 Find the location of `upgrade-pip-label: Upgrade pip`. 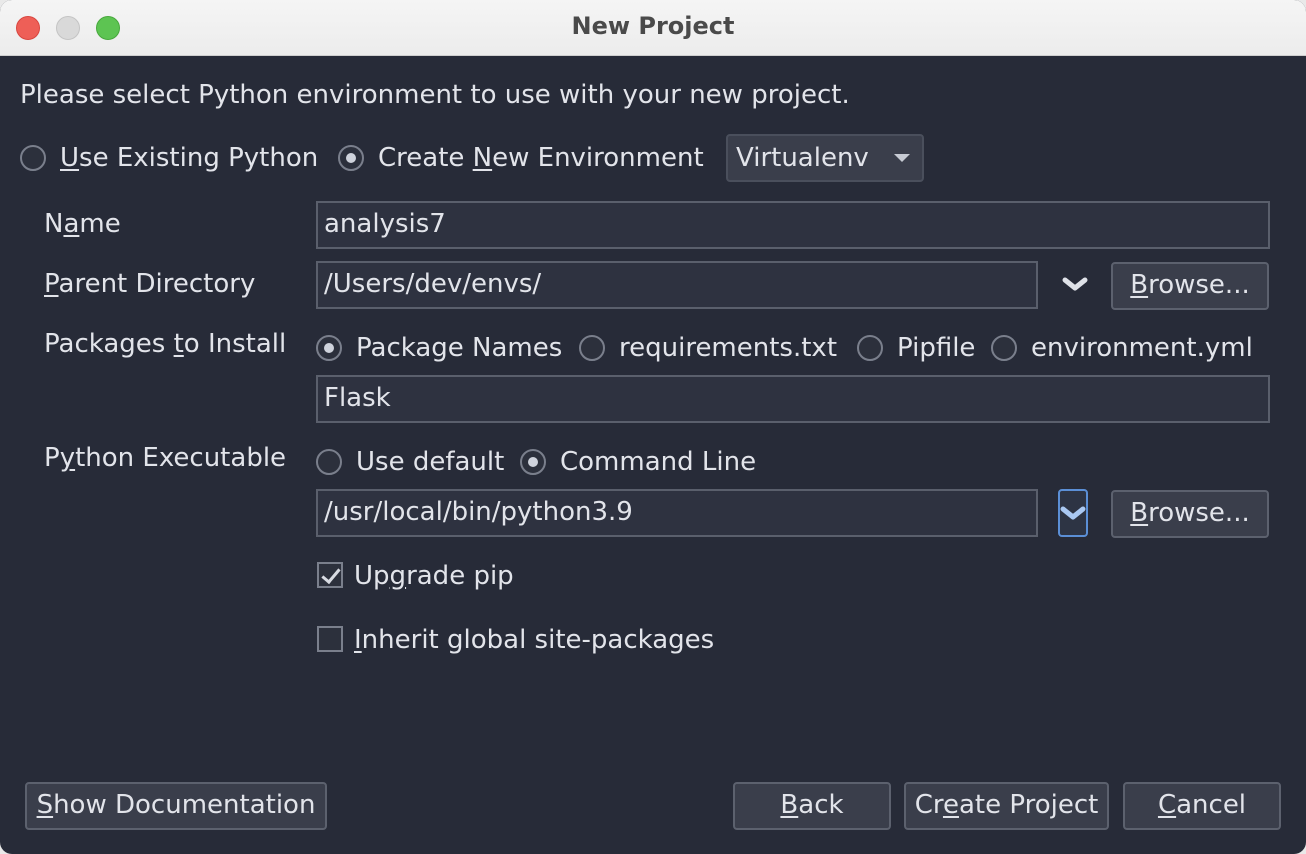

upgrade-pip-label: Upgrade pip is located at coordinates (434, 576).